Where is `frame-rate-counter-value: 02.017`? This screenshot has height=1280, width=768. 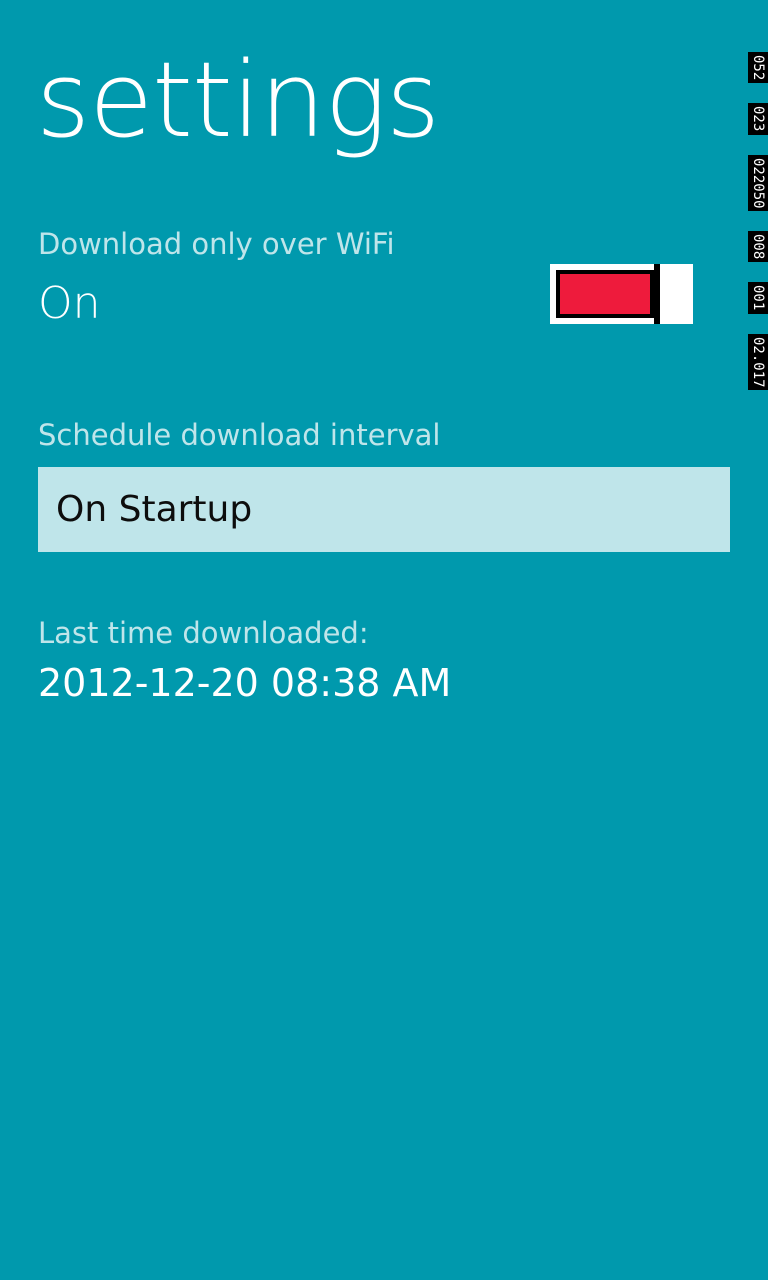 frame-rate-counter-value: 02.017 is located at coordinates (758, 362).